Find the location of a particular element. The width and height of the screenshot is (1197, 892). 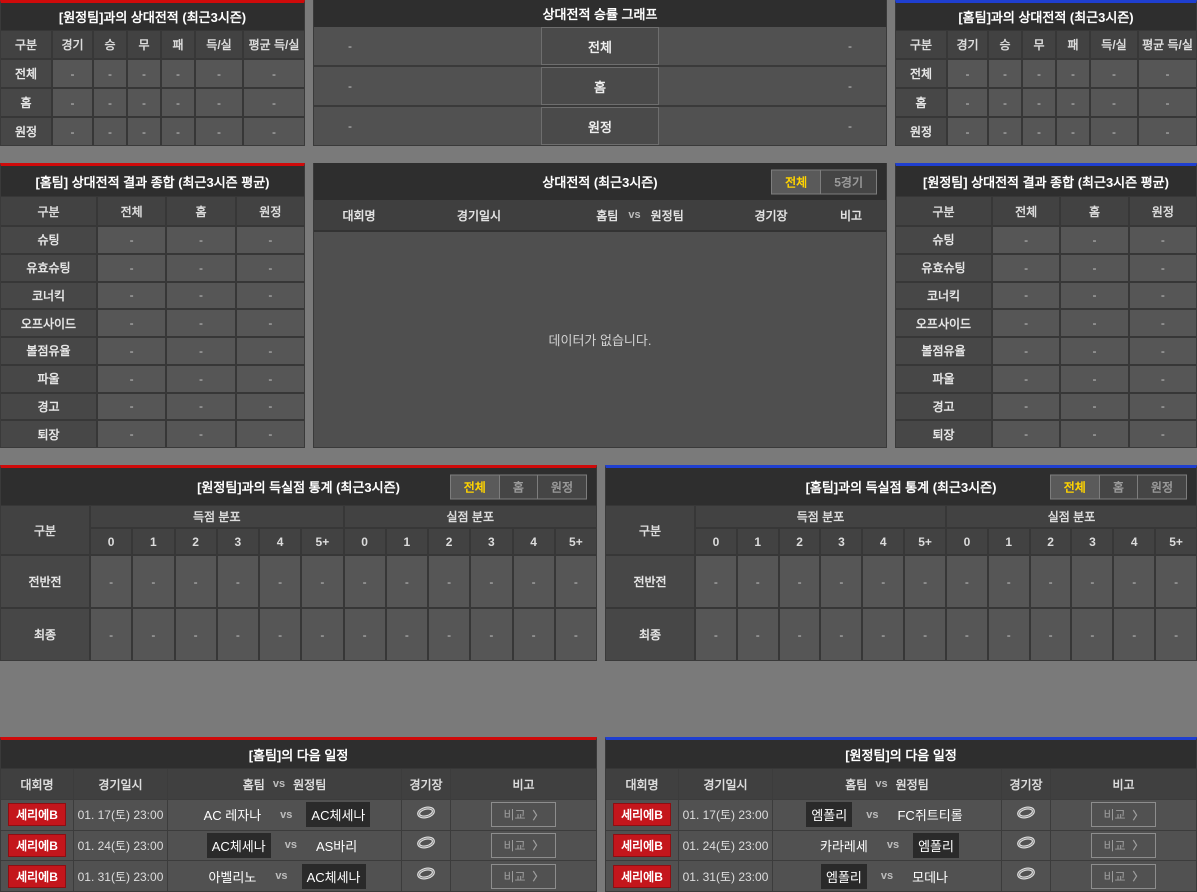

home-goal-stats-title: [홈팀]과의 득실점 통계 (최근3시즌) 전체 홈 원정 is located at coordinates (901, 486).